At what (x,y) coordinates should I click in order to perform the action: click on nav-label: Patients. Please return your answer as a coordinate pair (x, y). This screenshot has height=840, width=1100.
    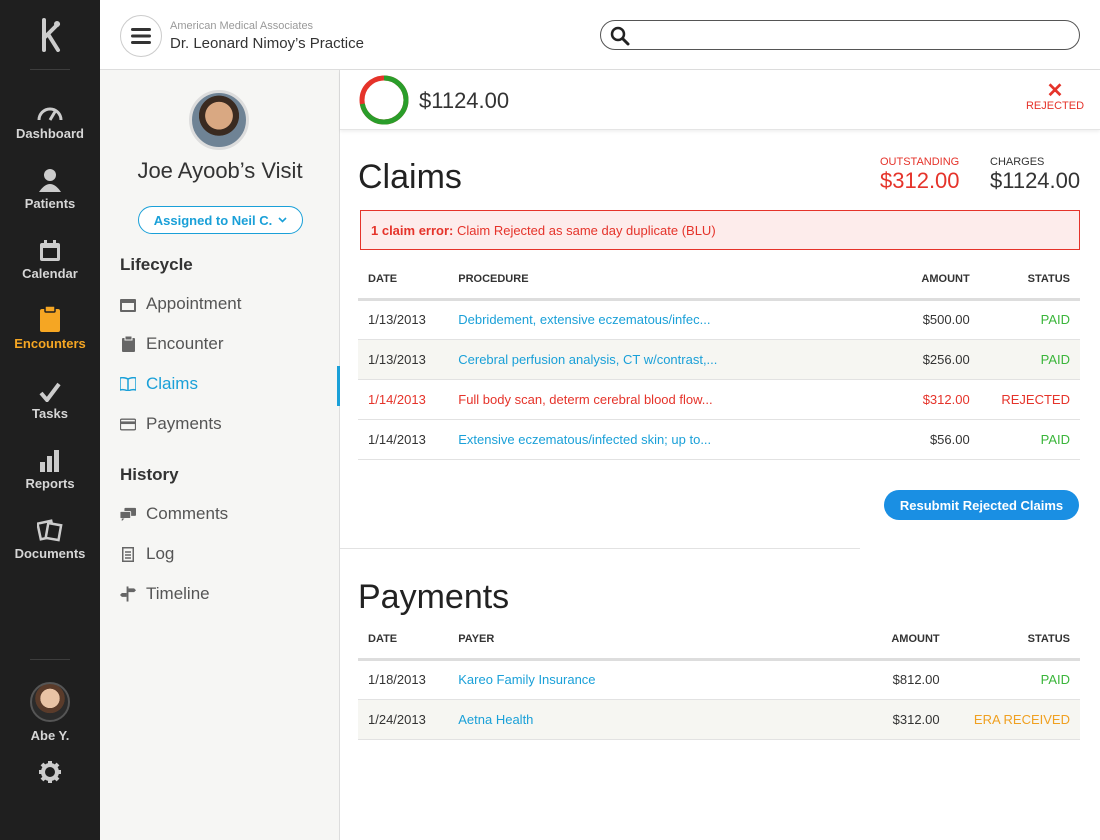
    Looking at the image, I should click on (50, 203).